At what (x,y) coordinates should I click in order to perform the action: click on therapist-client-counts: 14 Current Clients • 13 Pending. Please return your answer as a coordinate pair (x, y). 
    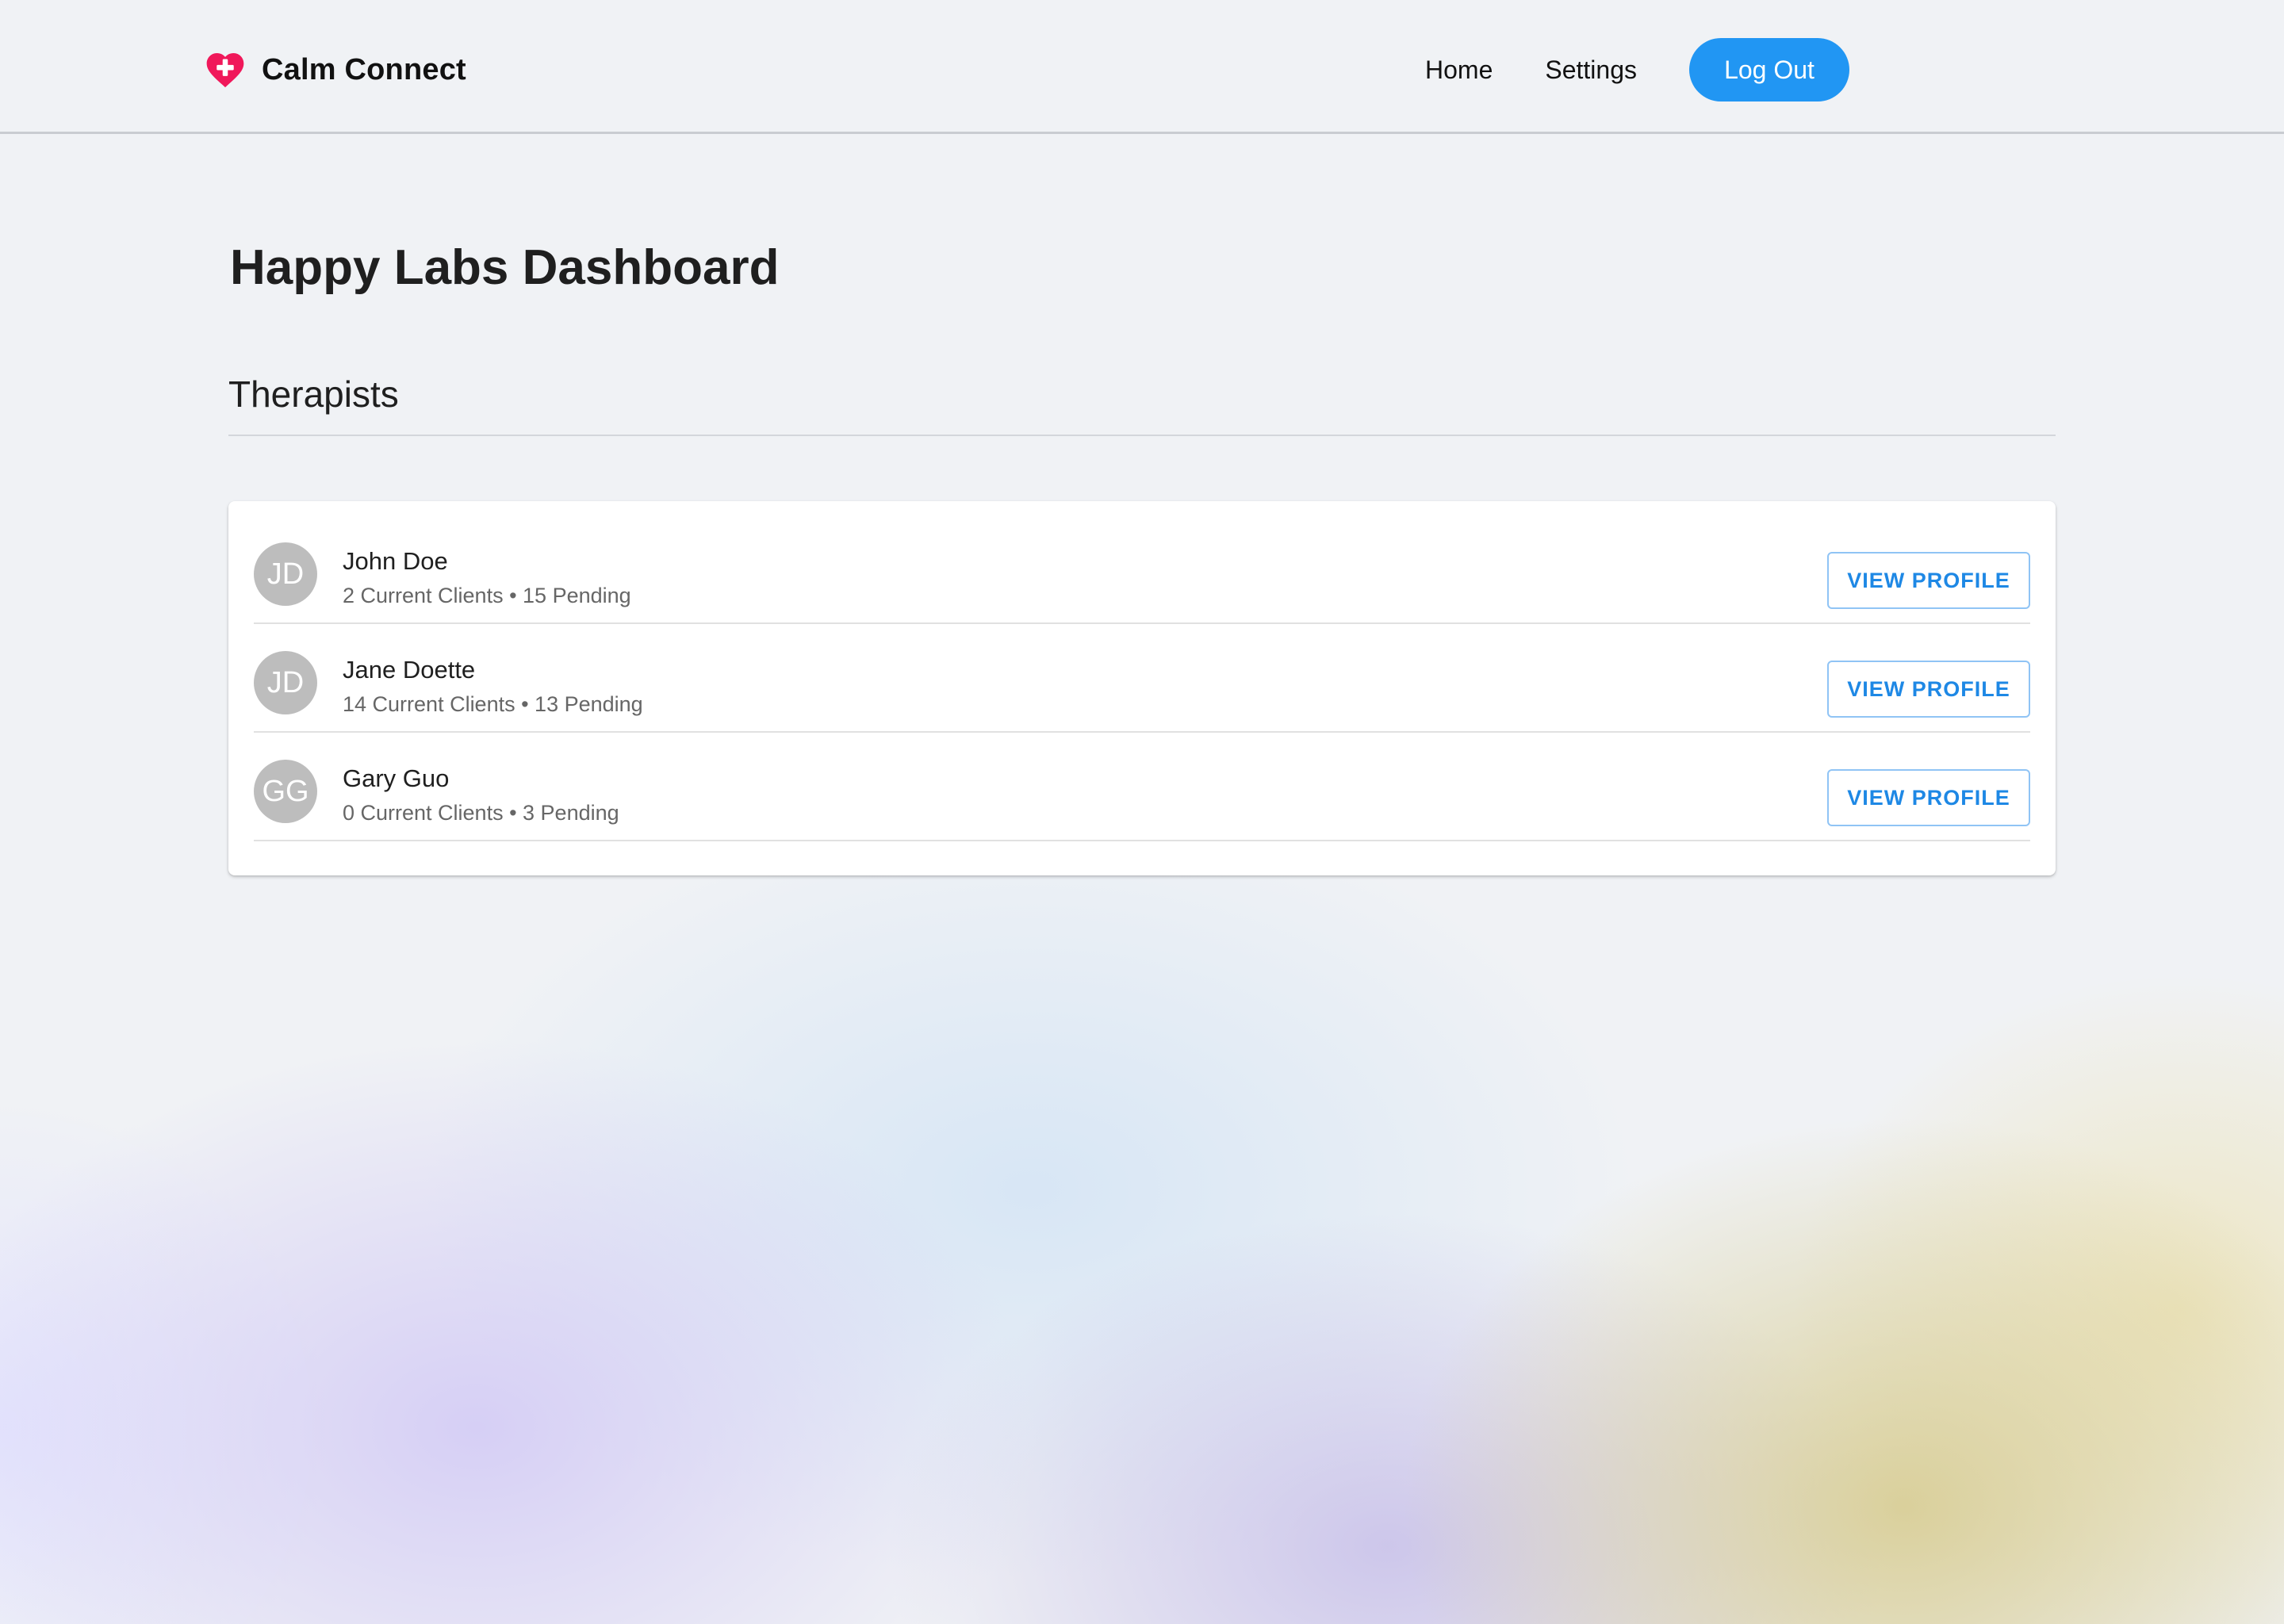
    Looking at the image, I should click on (493, 704).